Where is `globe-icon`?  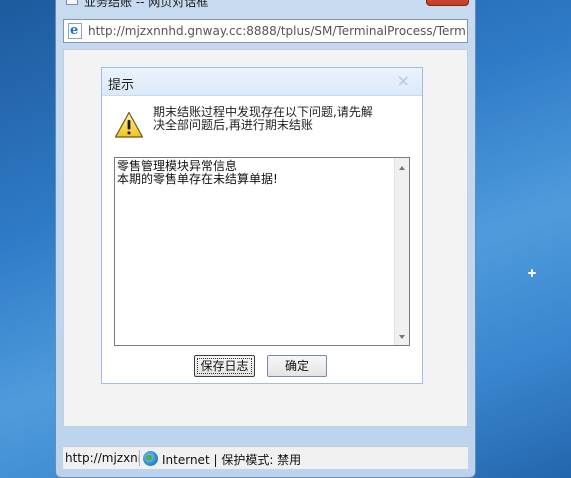 globe-icon is located at coordinates (150, 458).